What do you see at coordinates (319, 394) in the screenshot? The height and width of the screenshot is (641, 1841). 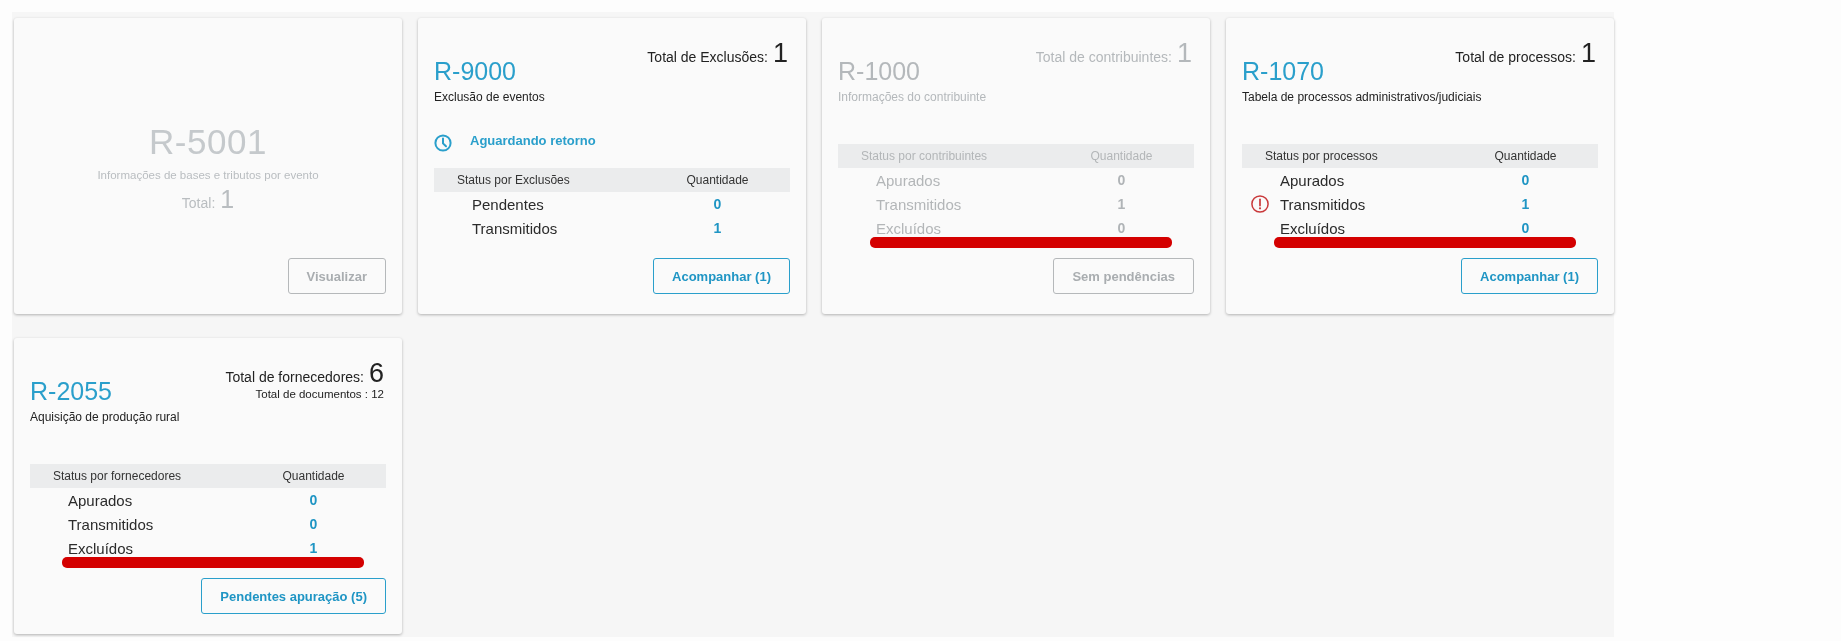 I see `subtotal-text: Total de documentos : 12` at bounding box center [319, 394].